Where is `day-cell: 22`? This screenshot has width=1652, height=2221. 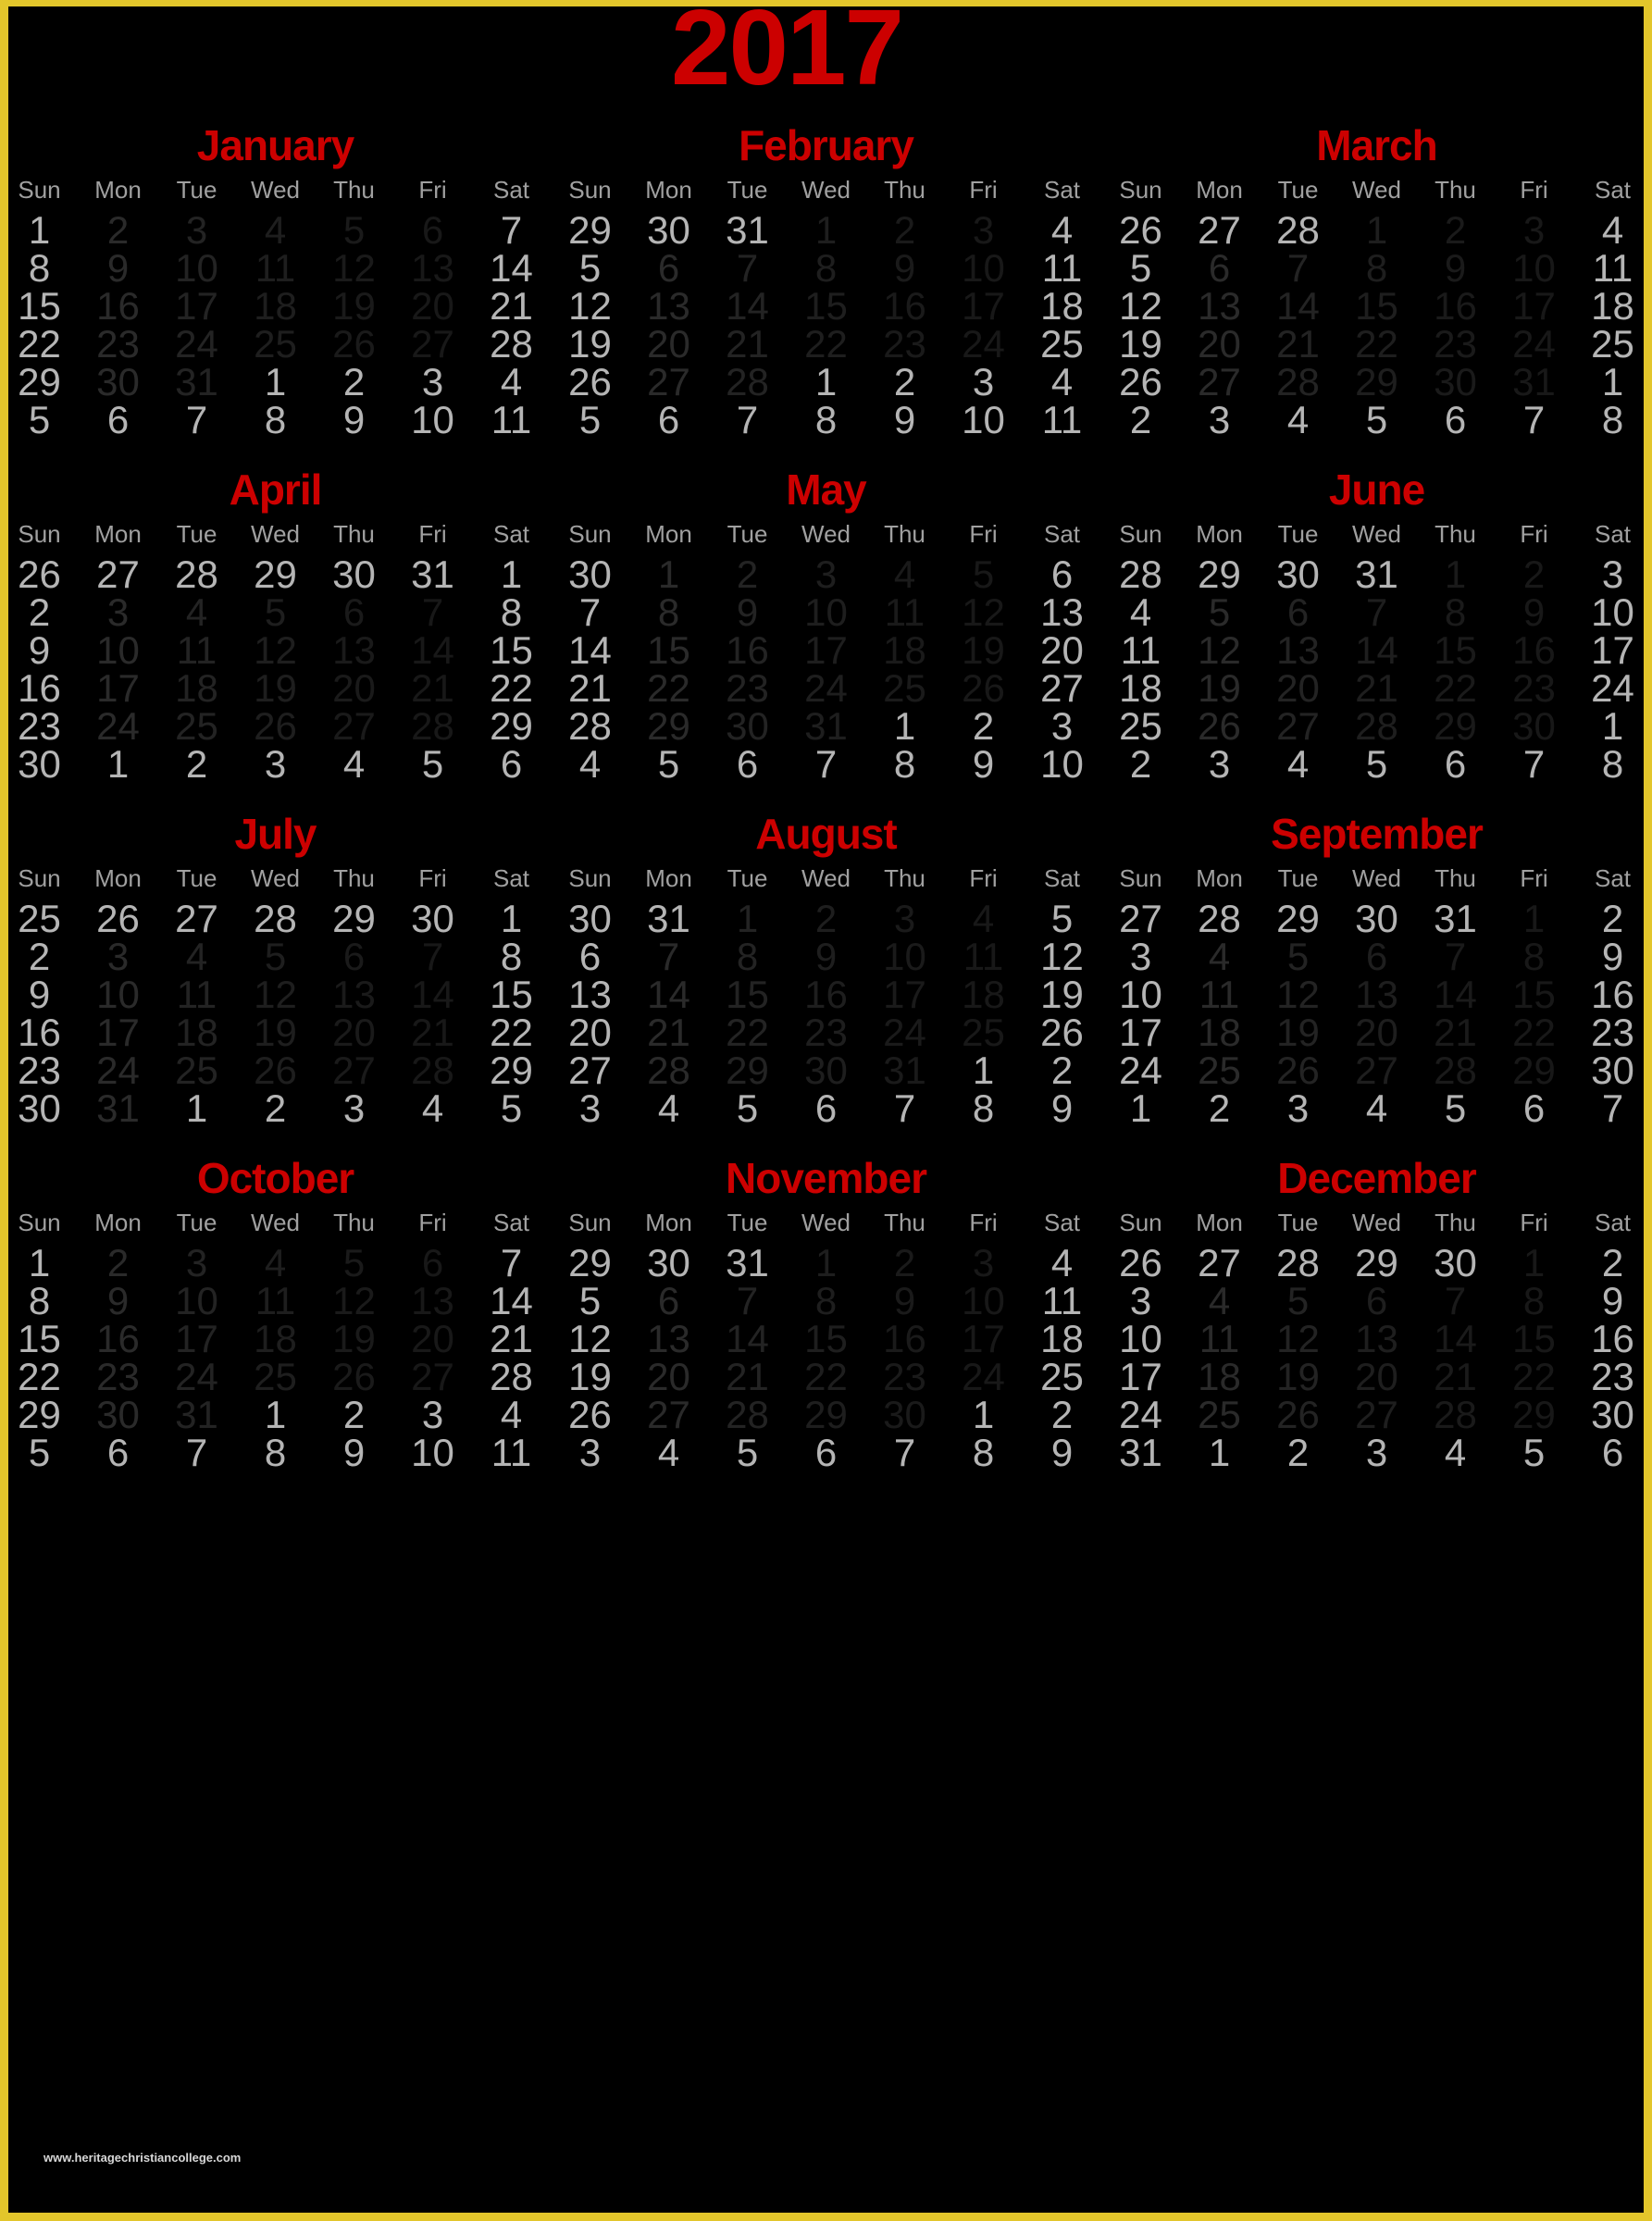
day-cell: 22 is located at coordinates (1376, 345).